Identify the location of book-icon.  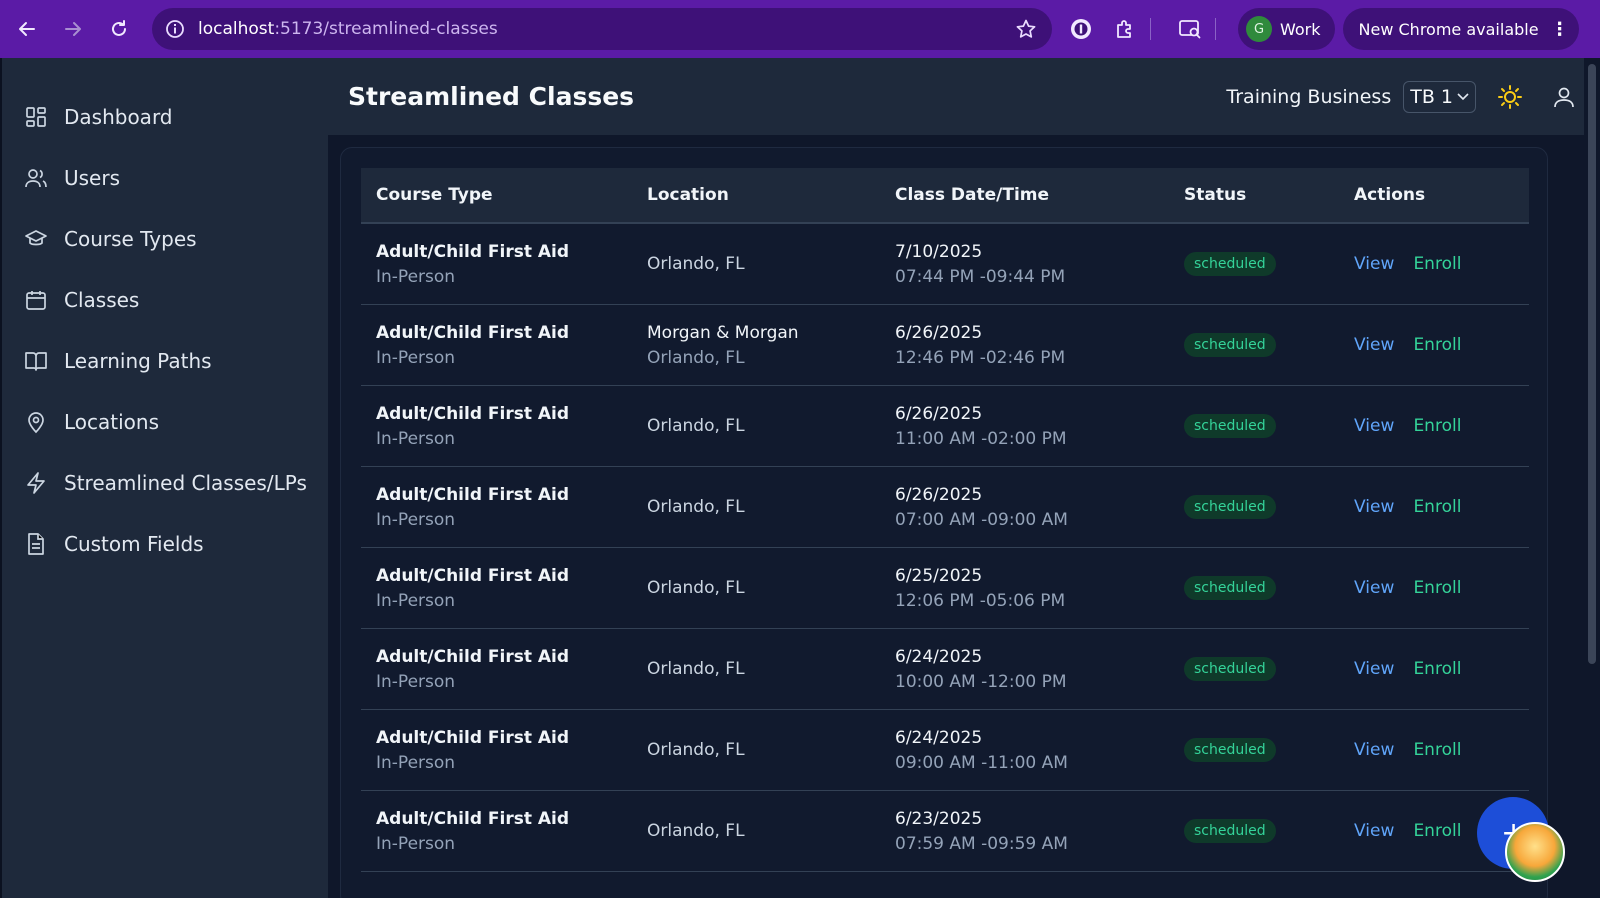
(36, 361).